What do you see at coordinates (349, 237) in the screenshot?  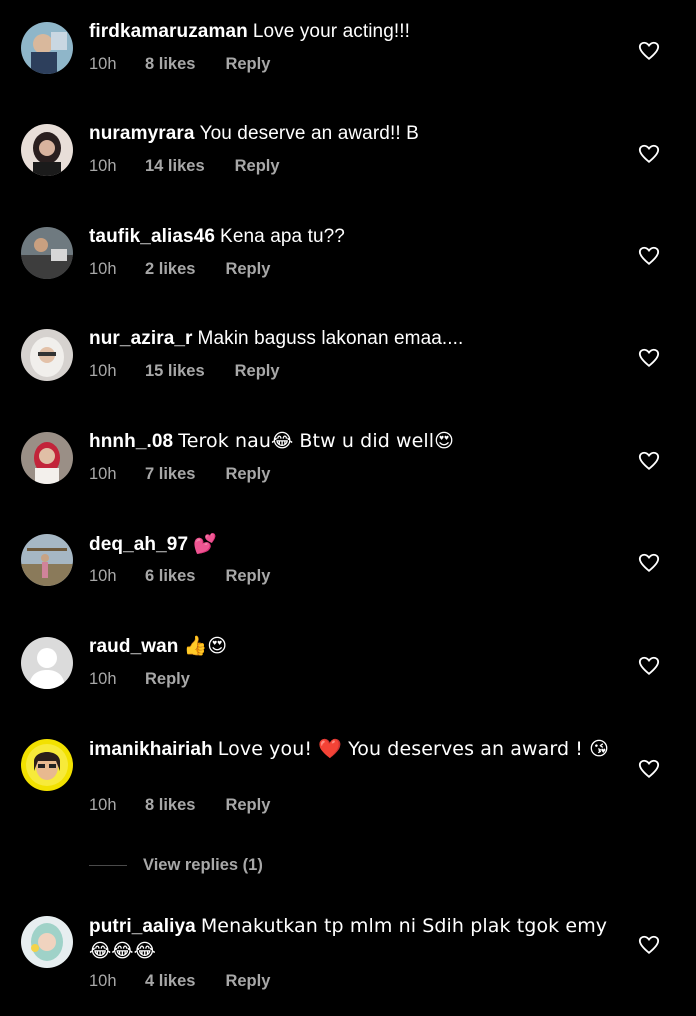 I see `comment-text: taufik_alias46 Kena apa tu??` at bounding box center [349, 237].